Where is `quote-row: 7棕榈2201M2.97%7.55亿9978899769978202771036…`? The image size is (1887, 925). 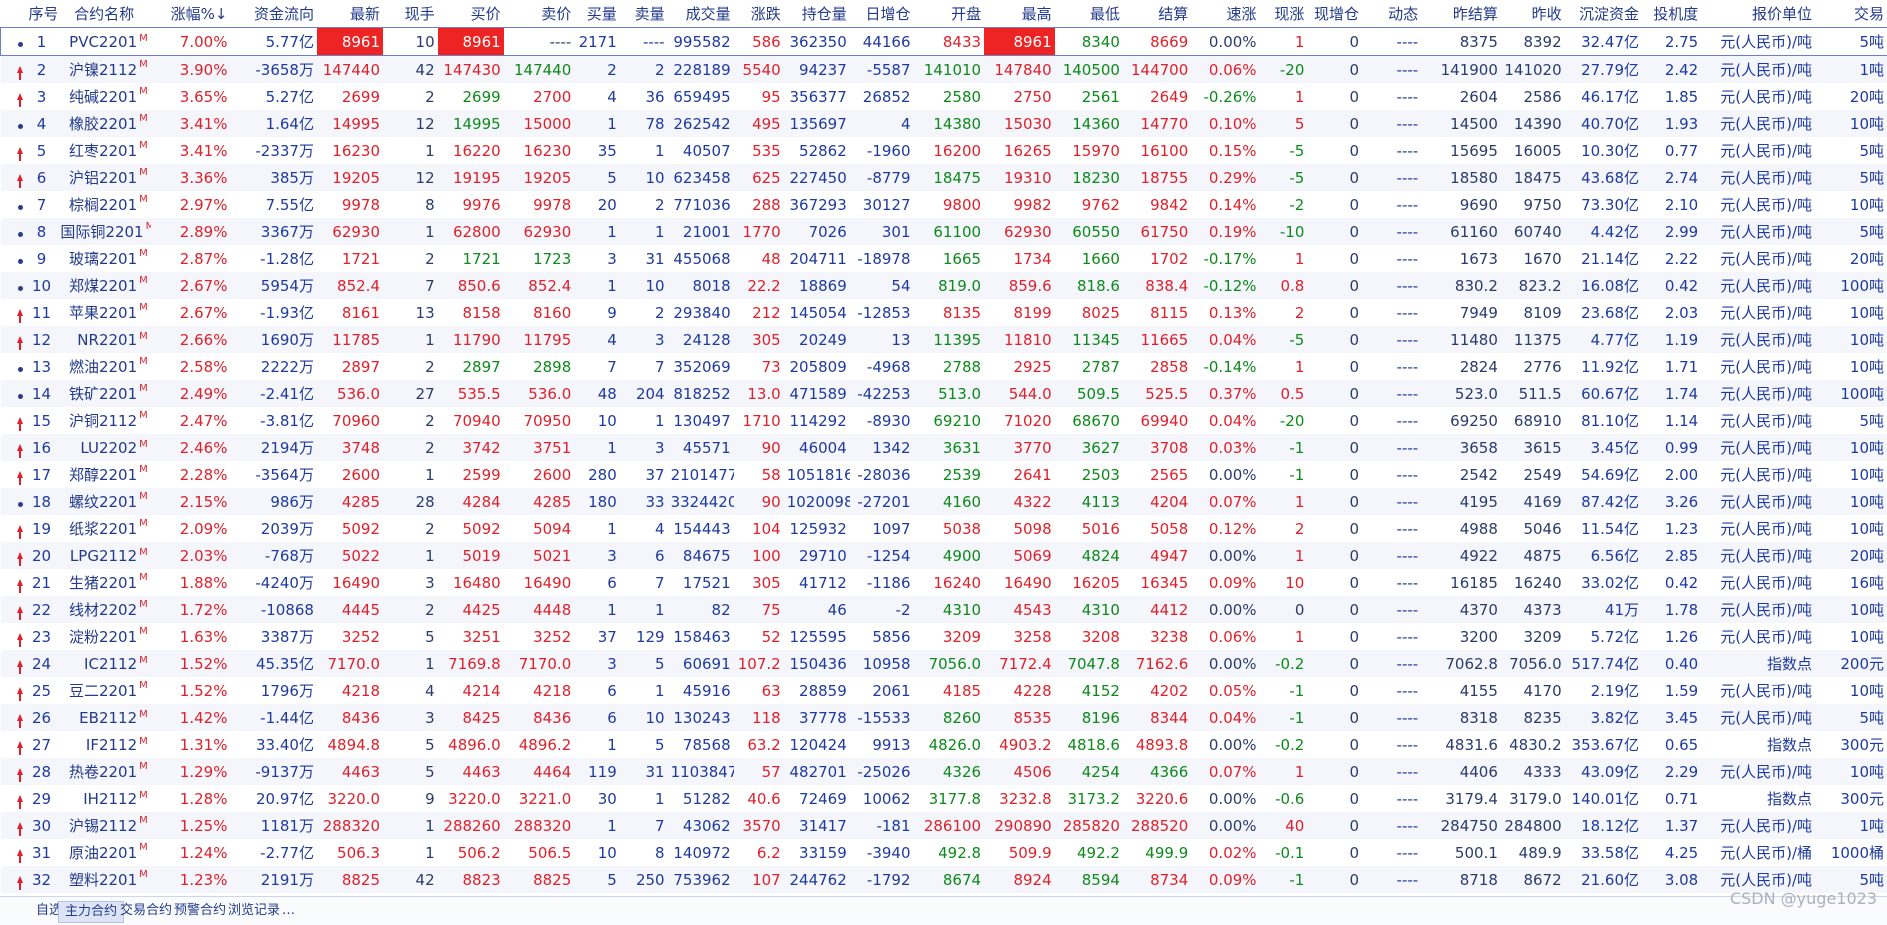
quote-row: 7棕榈2201M2.97%7.55亿9978899769978202771036… is located at coordinates (944, 204).